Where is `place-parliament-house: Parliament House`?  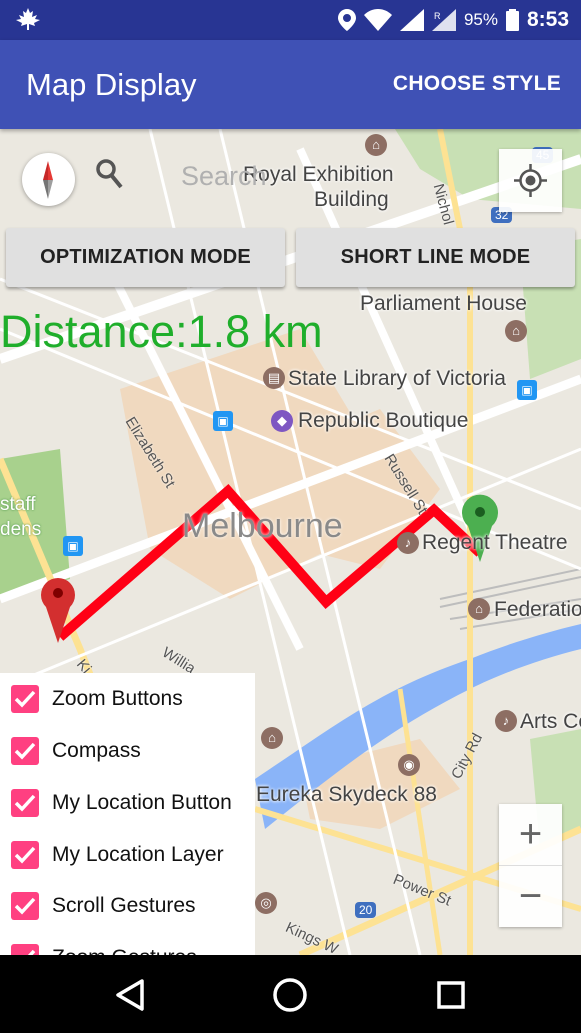
place-parliament-house: Parliament House is located at coordinates (443, 303).